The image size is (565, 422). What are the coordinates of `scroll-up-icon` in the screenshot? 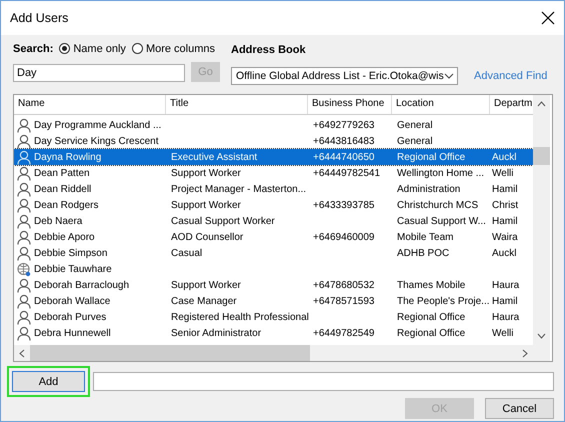 It's located at (541, 104).